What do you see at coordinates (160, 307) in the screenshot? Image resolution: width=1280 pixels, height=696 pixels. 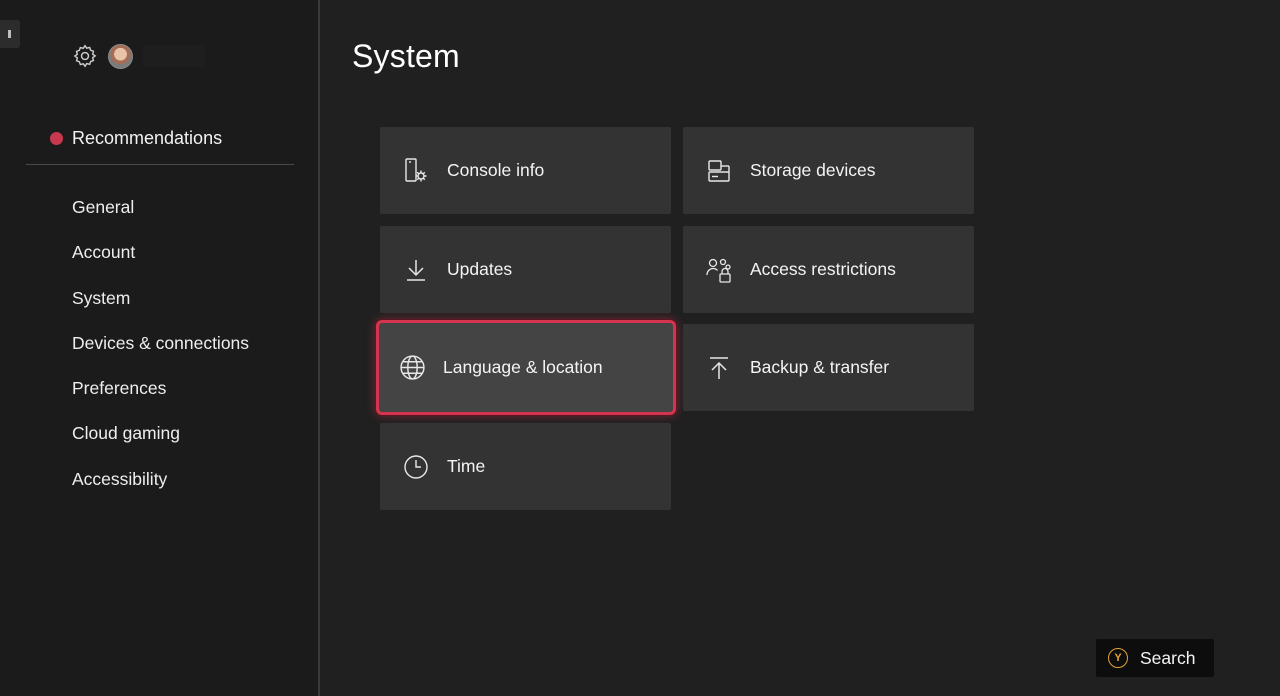 I see `sidebar-item-system: System` at bounding box center [160, 307].